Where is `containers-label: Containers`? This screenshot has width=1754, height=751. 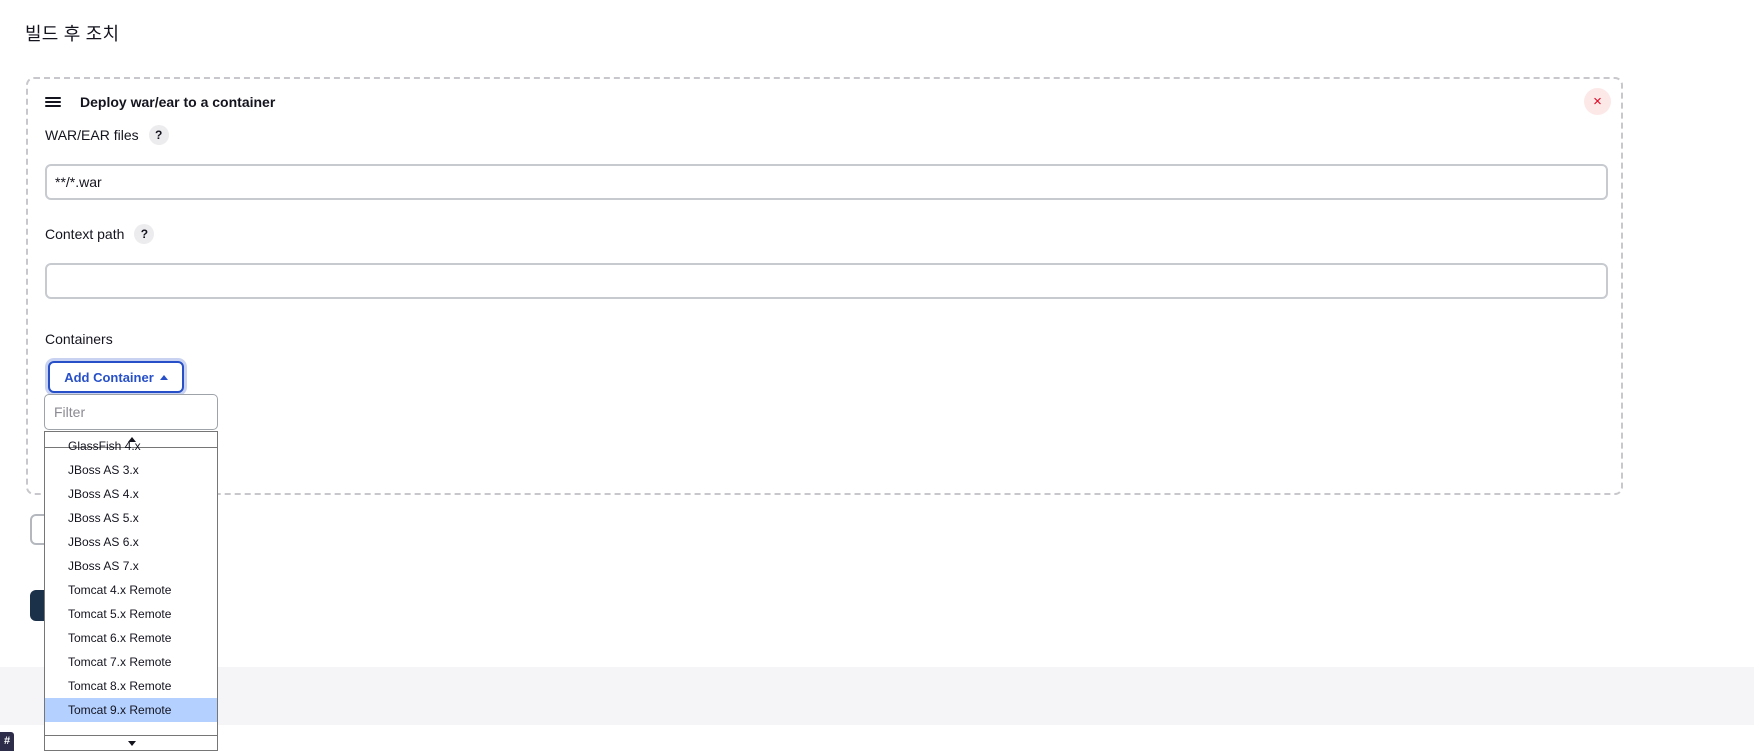
containers-label: Containers is located at coordinates (79, 339).